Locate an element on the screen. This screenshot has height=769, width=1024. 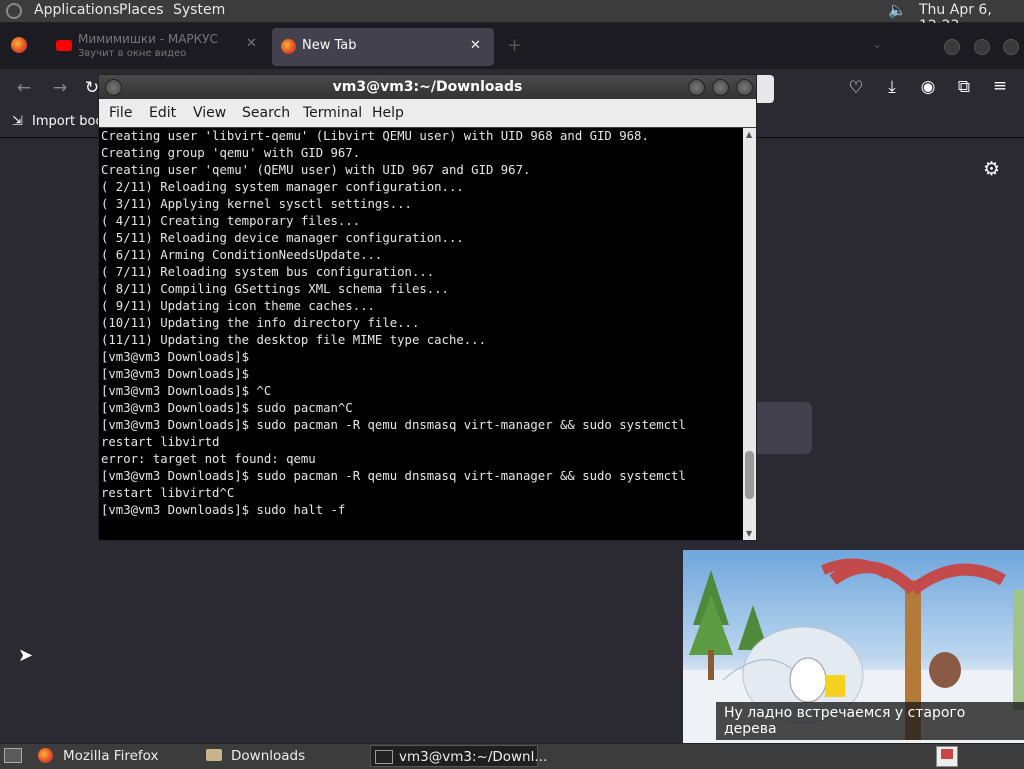
volume-icon: 🔈 is located at coordinates (897, 10).